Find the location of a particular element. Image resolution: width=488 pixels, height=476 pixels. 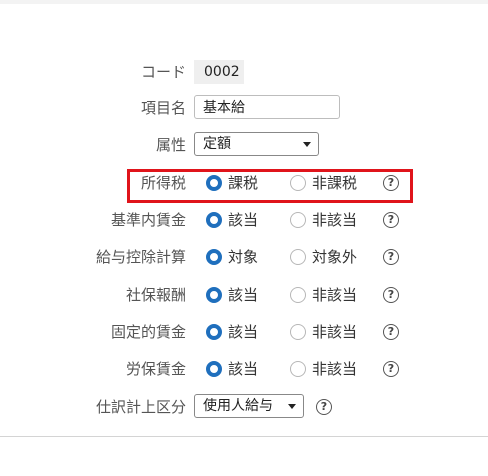

standard-wage-label: 基準内賃金 is located at coordinates (148, 220).